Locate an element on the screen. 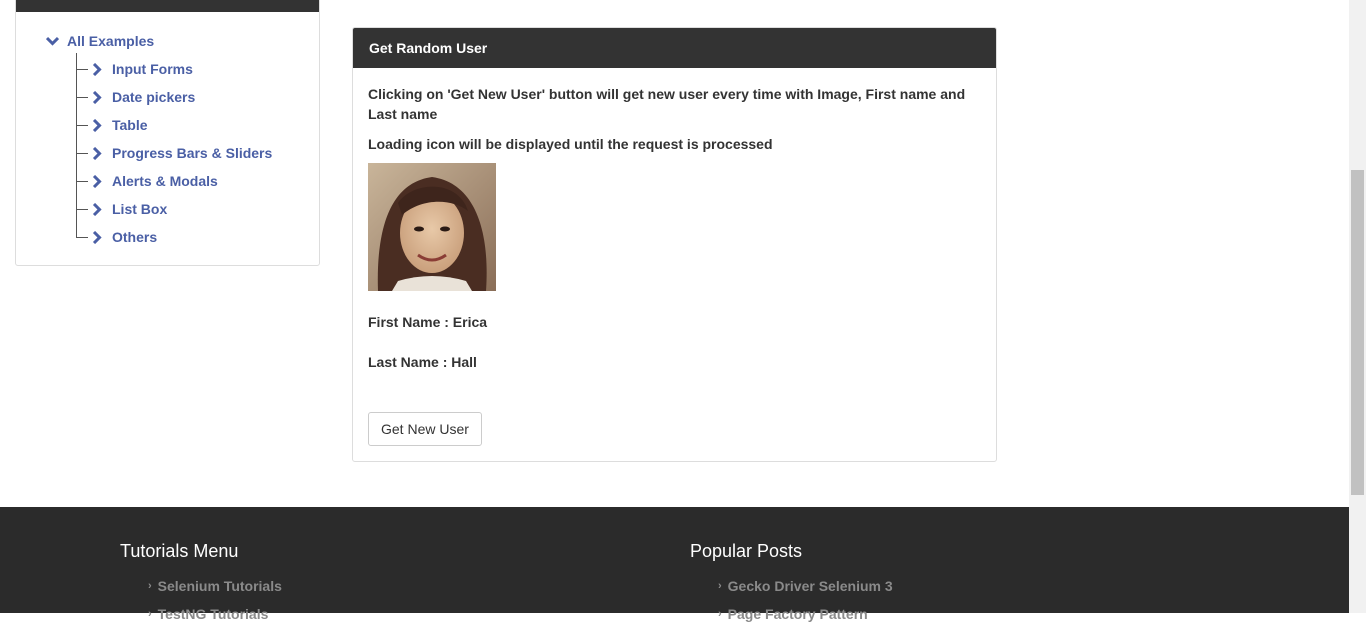 This screenshot has height=622, width=1366. tree-item-label: Table is located at coordinates (130, 125).